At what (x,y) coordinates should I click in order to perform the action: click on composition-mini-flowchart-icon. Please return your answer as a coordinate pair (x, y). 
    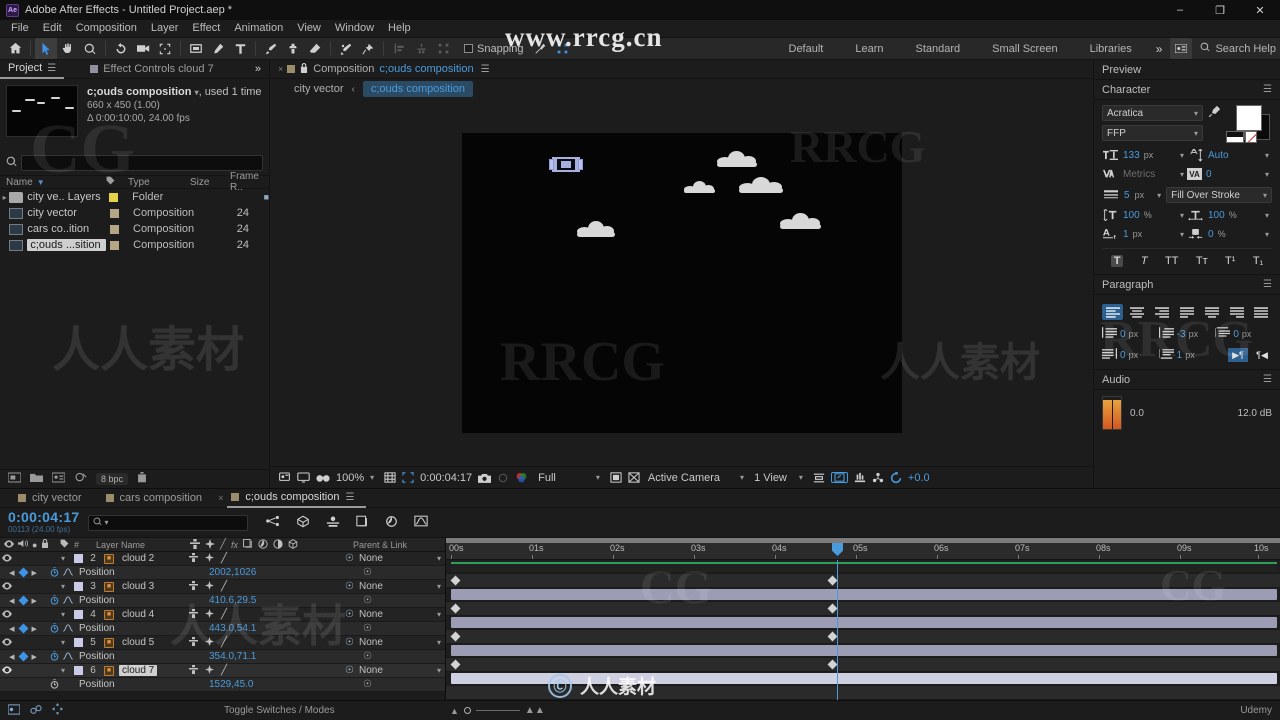
    Looking at the image, I should click on (272, 522).